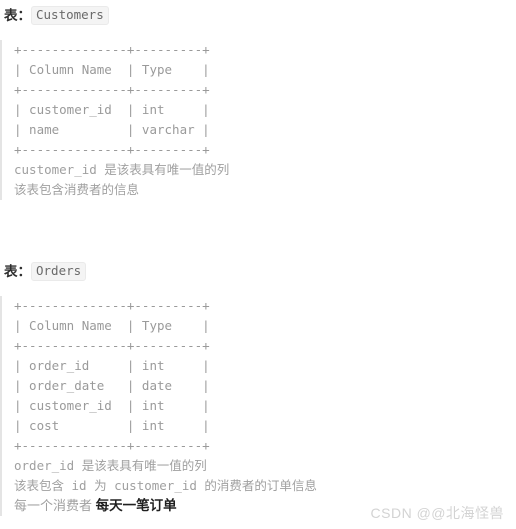 The width and height of the screenshot is (516, 529). Describe the element at coordinates (437, 513) in the screenshot. I see `watermark: CSDN @@北海怪兽` at that location.